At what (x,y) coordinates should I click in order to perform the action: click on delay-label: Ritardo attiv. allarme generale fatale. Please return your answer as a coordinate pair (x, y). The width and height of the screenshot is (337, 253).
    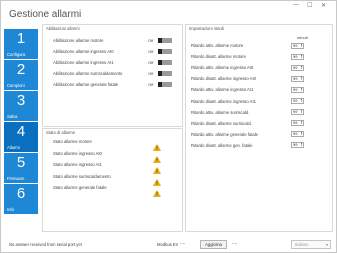
    Looking at the image, I should click on (224, 134).